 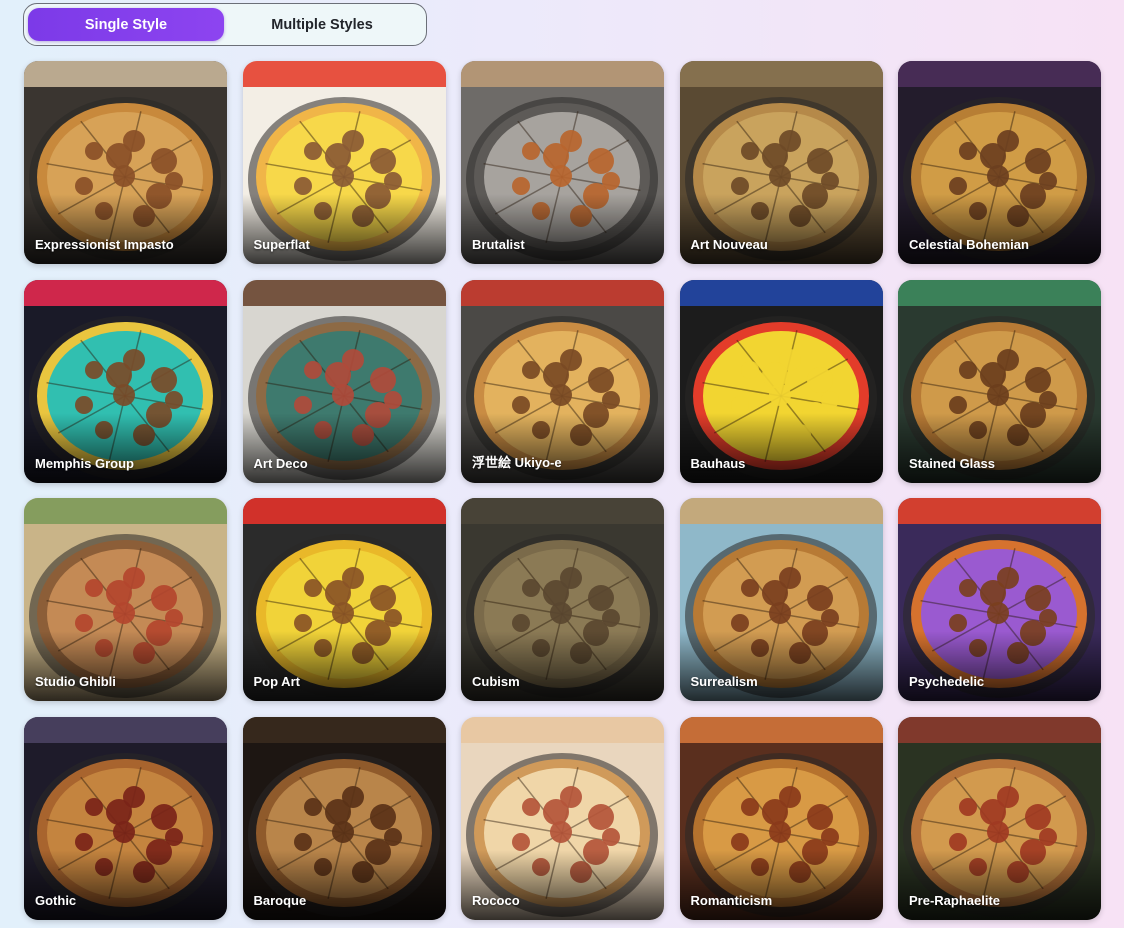 What do you see at coordinates (56, 900) in the screenshot?
I see `style-card-label: Gothic` at bounding box center [56, 900].